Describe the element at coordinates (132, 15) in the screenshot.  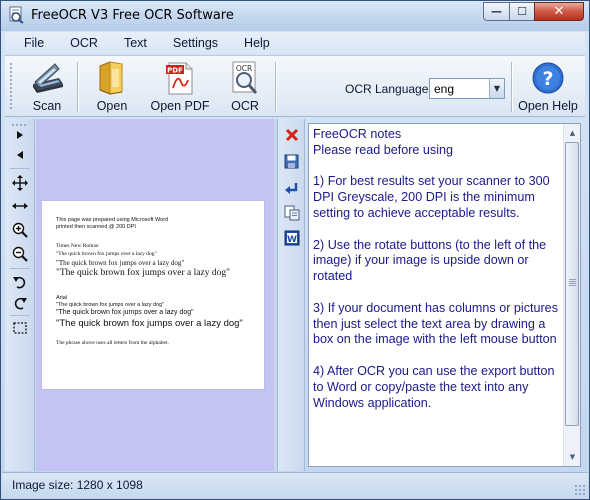
I see `window-title: FreeOCR V3 Free OCR Software` at that location.